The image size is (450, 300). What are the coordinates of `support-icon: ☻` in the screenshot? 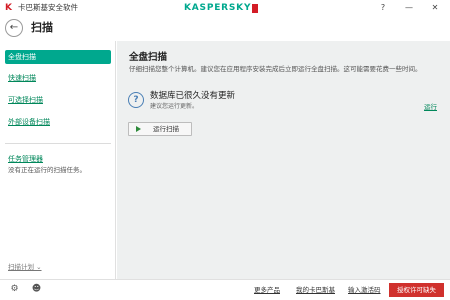 It's located at (36, 289).